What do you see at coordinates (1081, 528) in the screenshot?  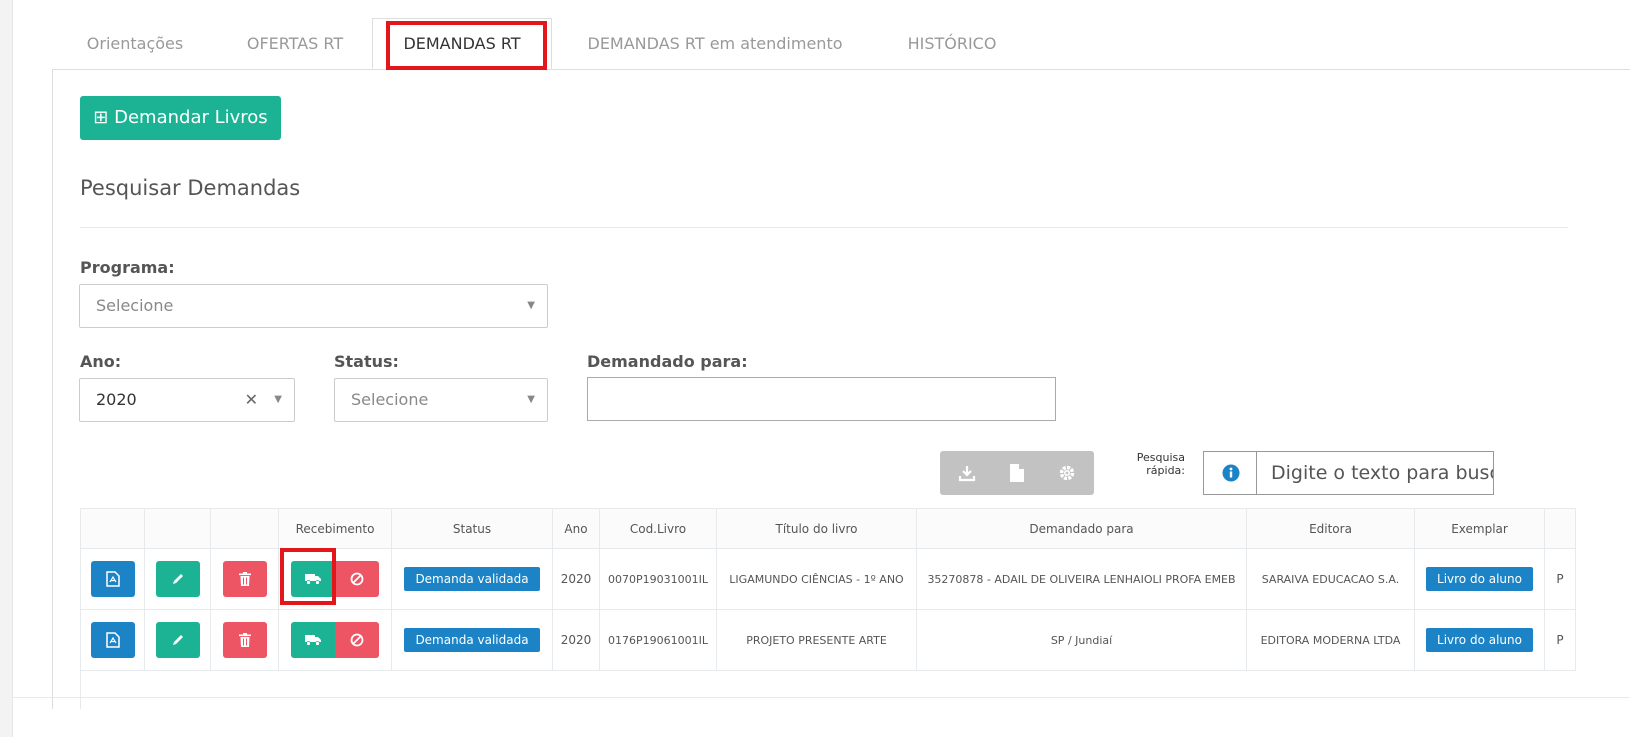 I see `header-demandado-para: Demandado para` at bounding box center [1081, 528].